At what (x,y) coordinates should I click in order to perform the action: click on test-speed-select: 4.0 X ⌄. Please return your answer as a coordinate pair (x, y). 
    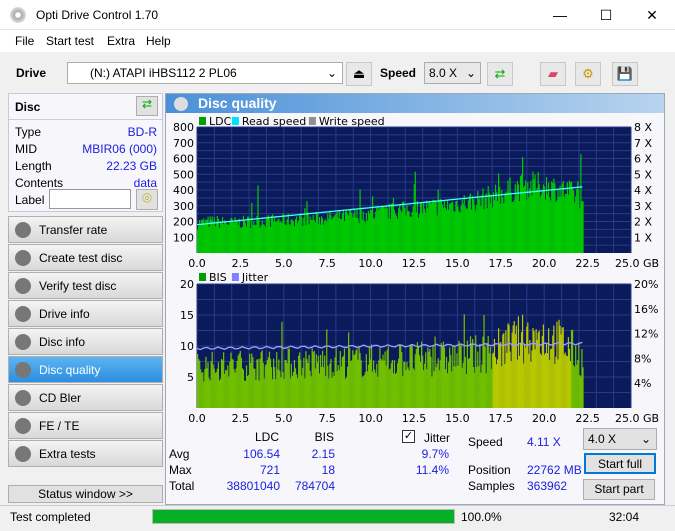
    Looking at the image, I should click on (620, 439).